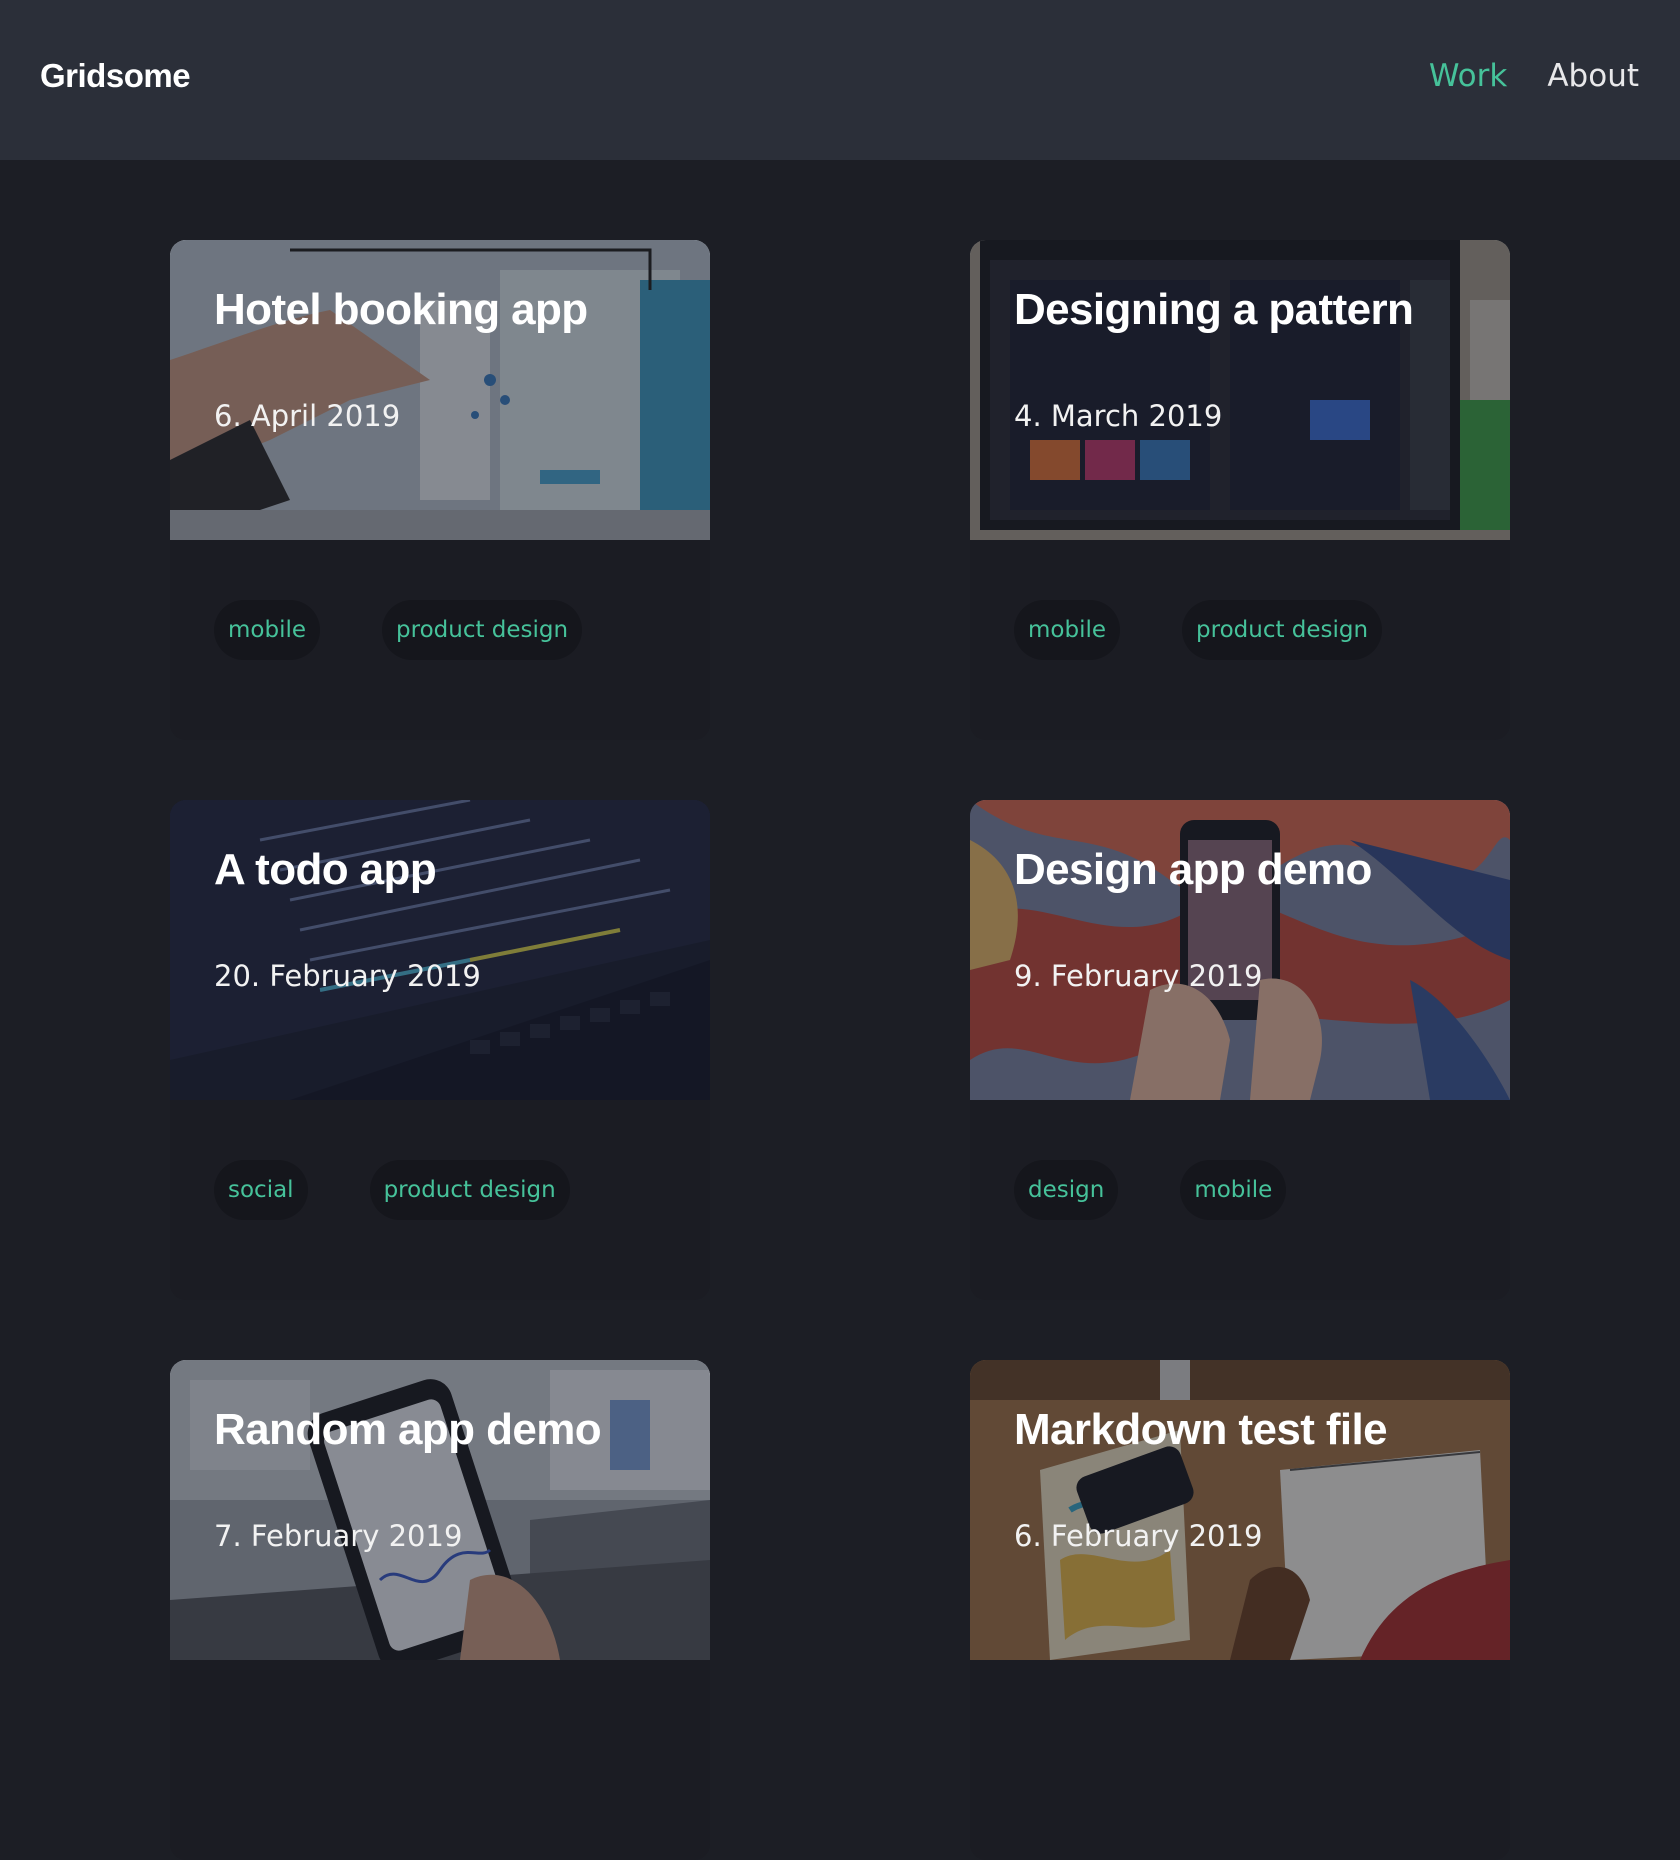  What do you see at coordinates (1118, 416) in the screenshot?
I see `project-date: 4. March 2019` at bounding box center [1118, 416].